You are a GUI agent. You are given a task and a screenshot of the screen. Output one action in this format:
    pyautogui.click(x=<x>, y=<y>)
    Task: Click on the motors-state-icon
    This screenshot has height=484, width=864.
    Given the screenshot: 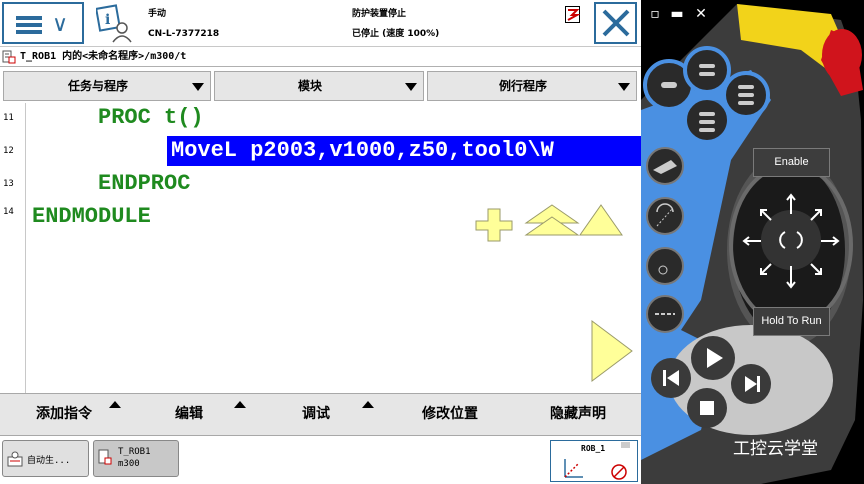 What is the action you would take?
    pyautogui.click(x=572, y=14)
    